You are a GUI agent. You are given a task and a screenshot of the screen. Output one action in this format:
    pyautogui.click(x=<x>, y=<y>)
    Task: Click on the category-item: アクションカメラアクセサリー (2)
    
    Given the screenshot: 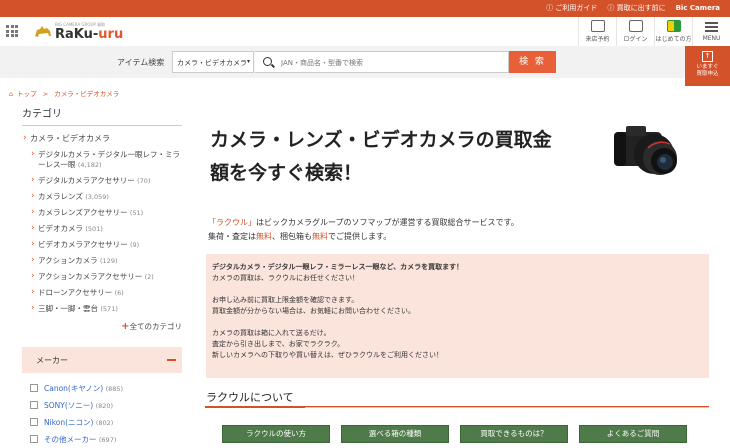 What is the action you would take?
    pyautogui.click(x=102, y=277)
    